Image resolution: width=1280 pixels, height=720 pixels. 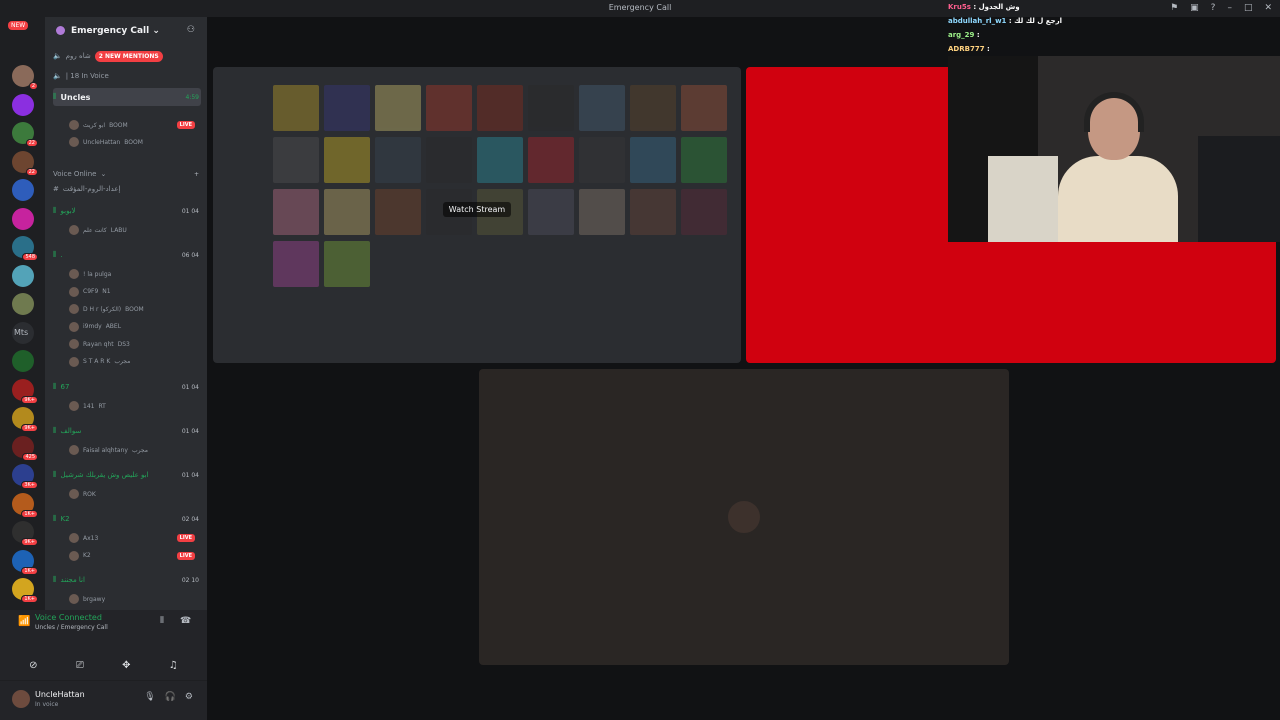 I want to click on voice-user: Ax13 LIVE, so click(x=134, y=538).